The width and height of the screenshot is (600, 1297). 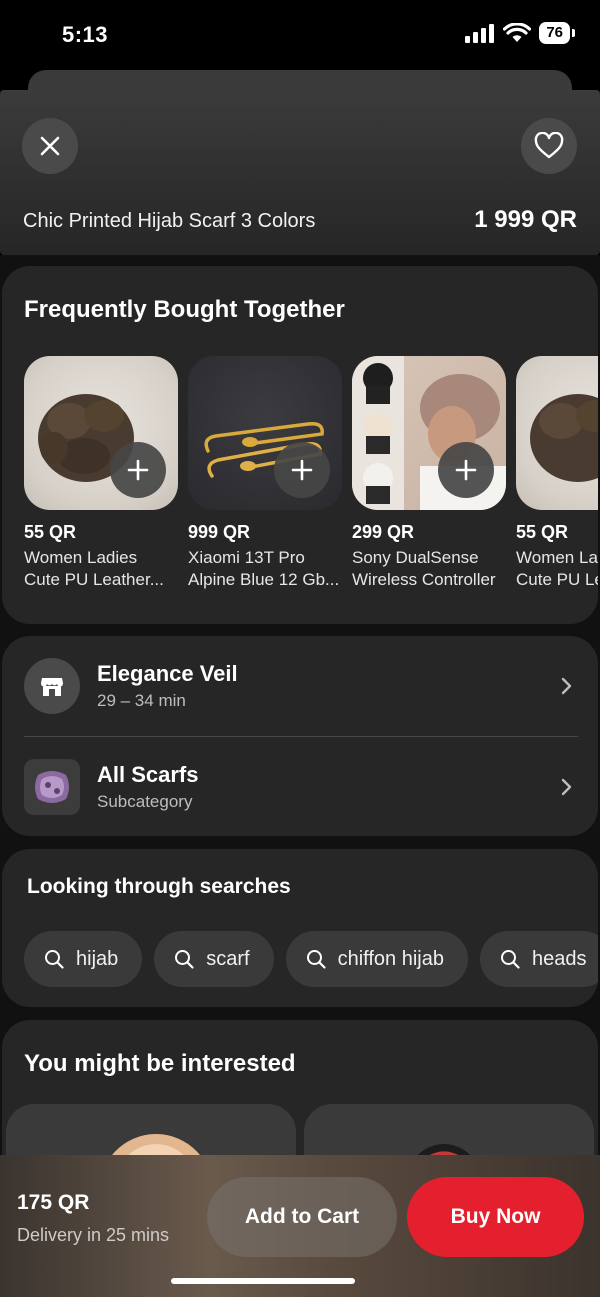 I want to click on chip-label: scarf, so click(x=228, y=958).